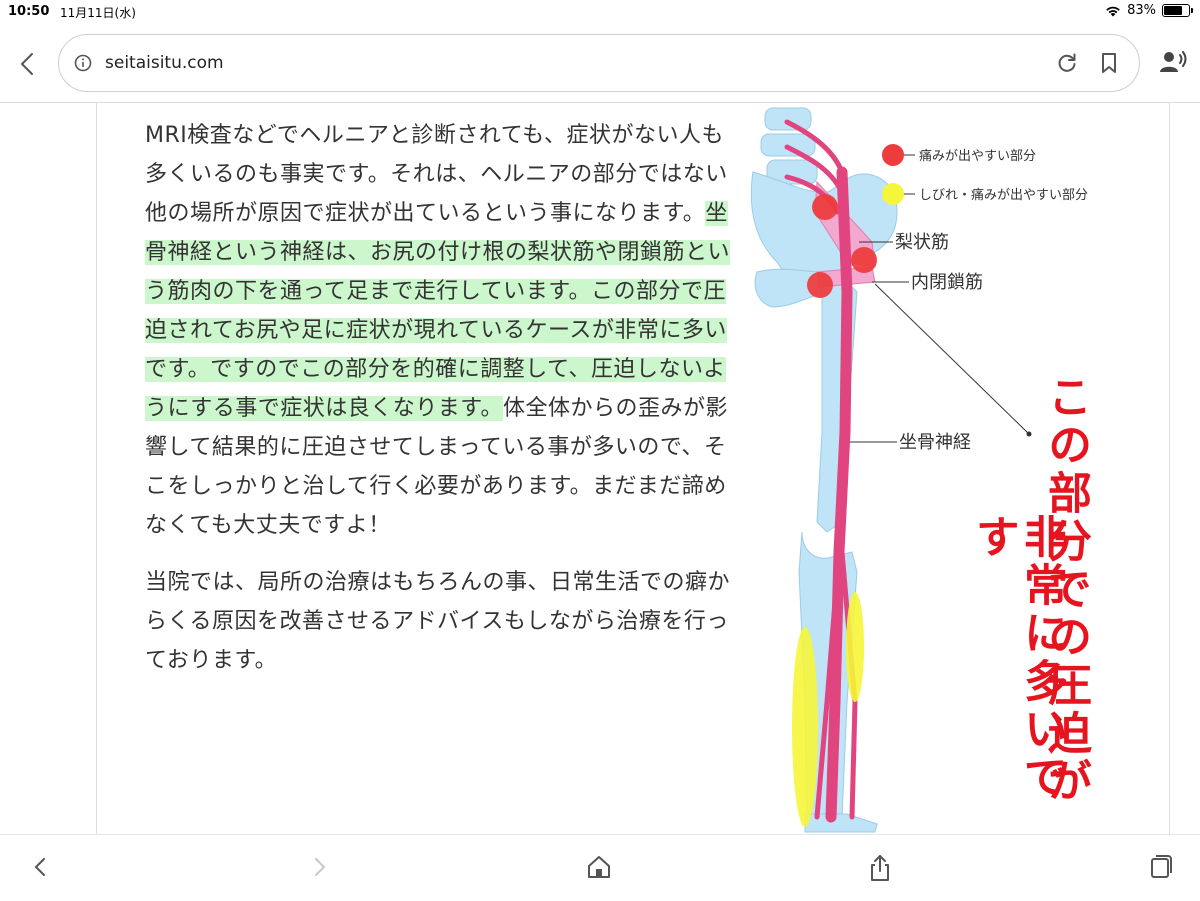 The width and height of the screenshot is (1200, 901). What do you see at coordinates (922, 242) in the screenshot?
I see `label-piriformis: 梨状筋` at bounding box center [922, 242].